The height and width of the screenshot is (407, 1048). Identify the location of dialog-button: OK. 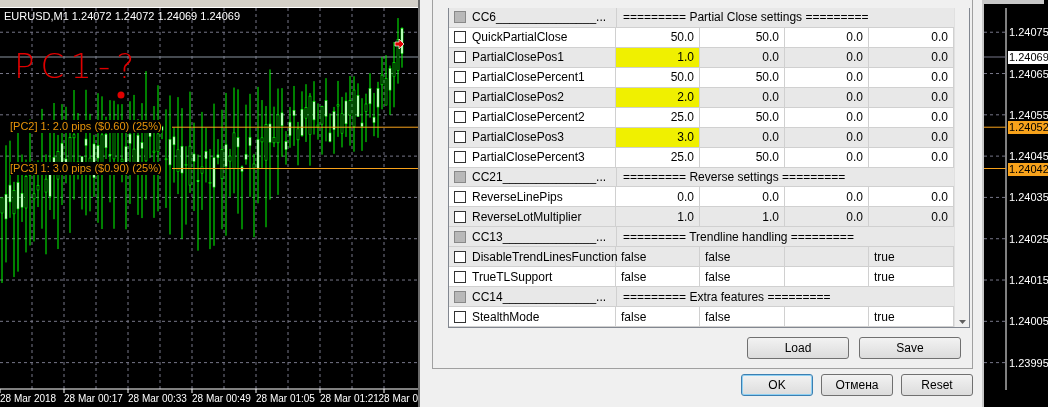
(777, 385).